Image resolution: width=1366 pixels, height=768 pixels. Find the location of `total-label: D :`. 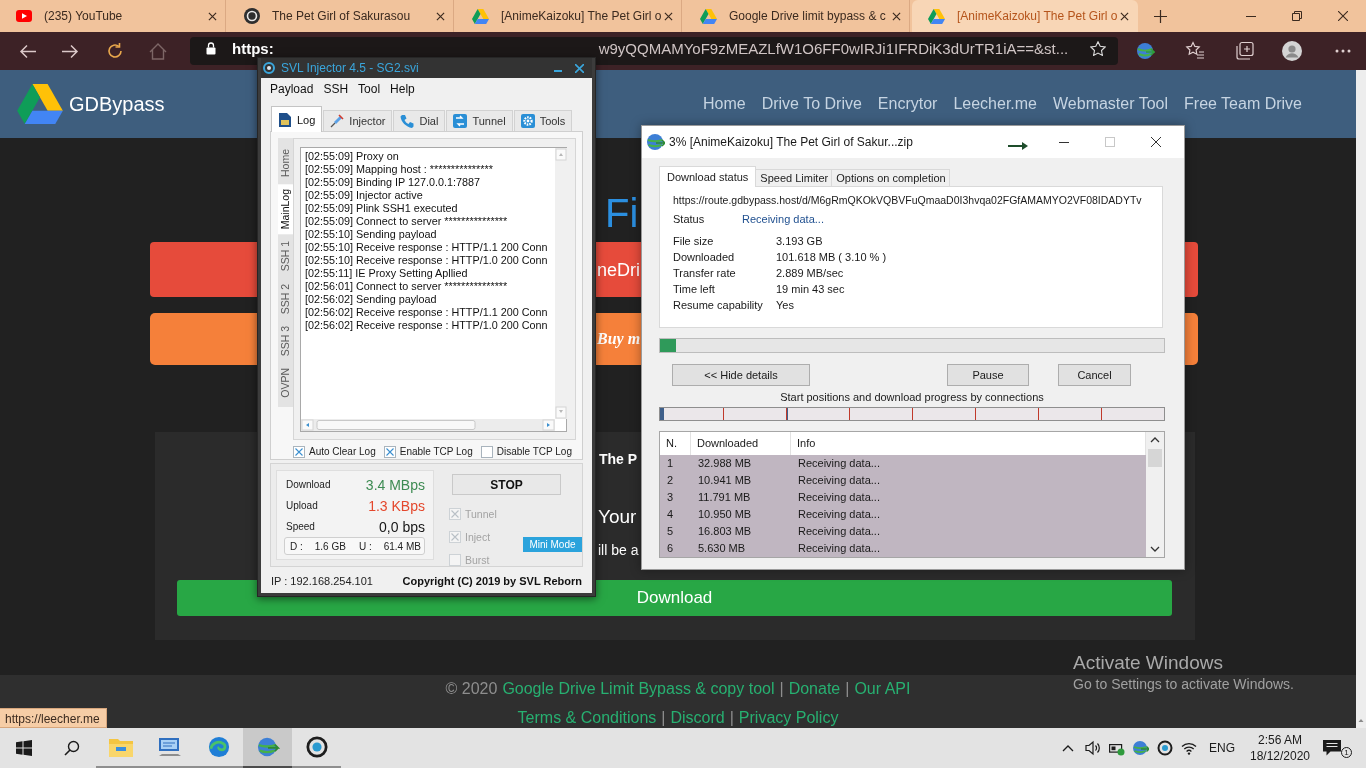

total-label: D : is located at coordinates (296, 546).